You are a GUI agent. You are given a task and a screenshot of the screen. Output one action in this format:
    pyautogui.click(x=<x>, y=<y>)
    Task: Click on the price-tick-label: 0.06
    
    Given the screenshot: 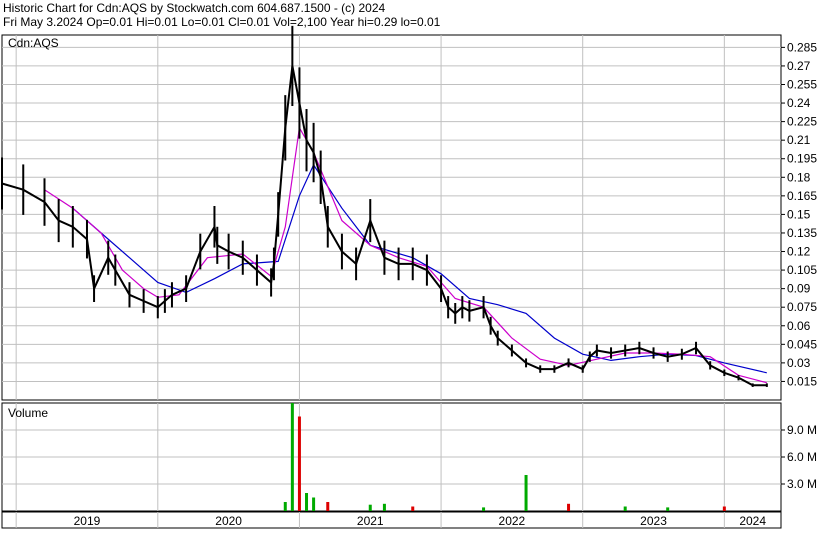 What is the action you would take?
    pyautogui.click(x=799, y=326)
    